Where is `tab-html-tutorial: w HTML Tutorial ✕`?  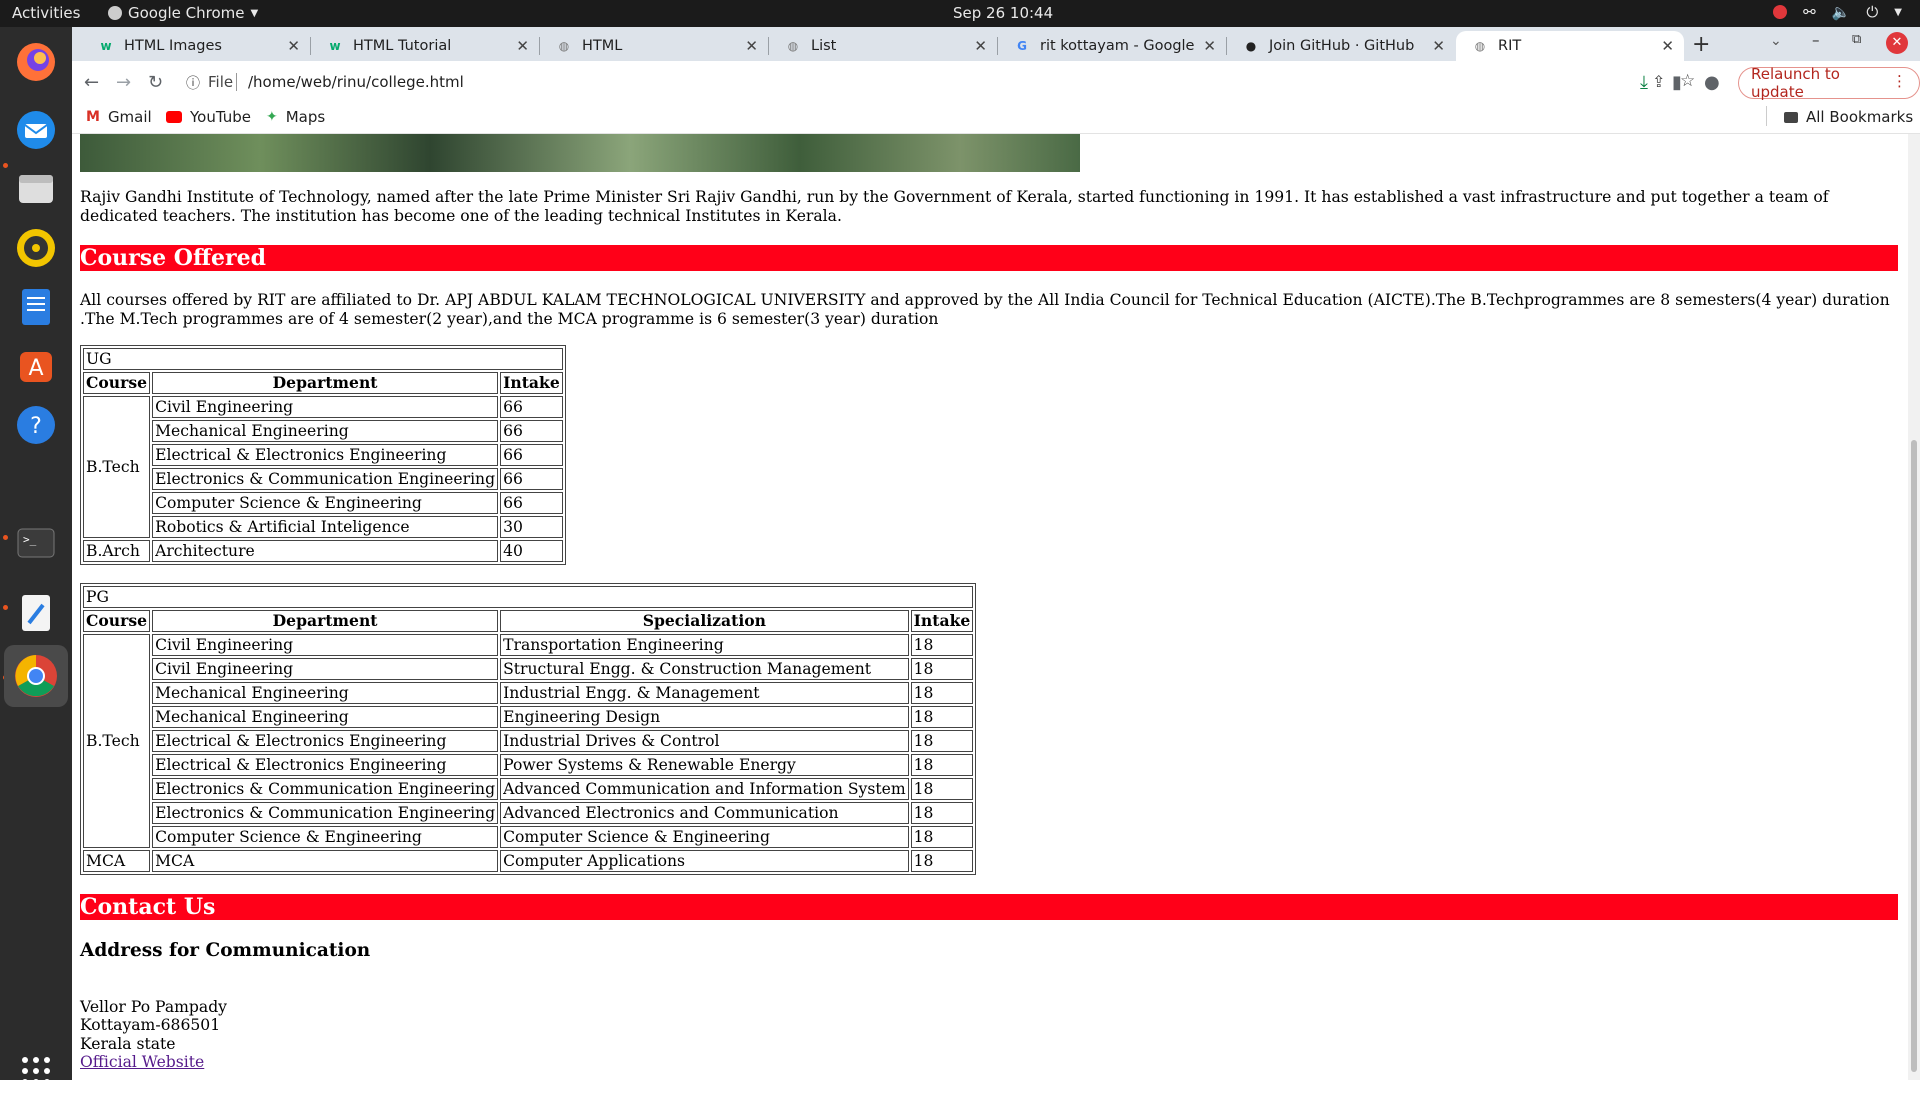
tab-html-tutorial: w HTML Tutorial ✕ is located at coordinates (425, 46).